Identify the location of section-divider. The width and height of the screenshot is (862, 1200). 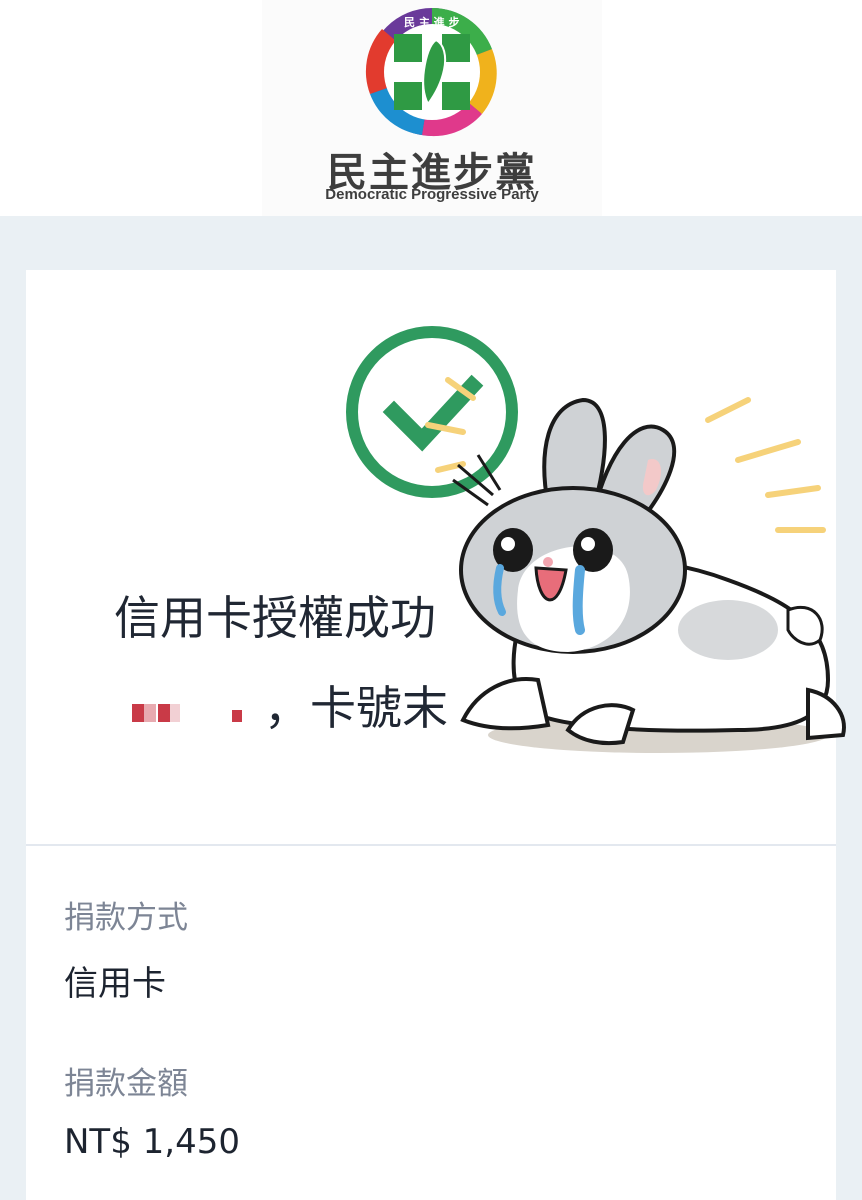
(431, 845).